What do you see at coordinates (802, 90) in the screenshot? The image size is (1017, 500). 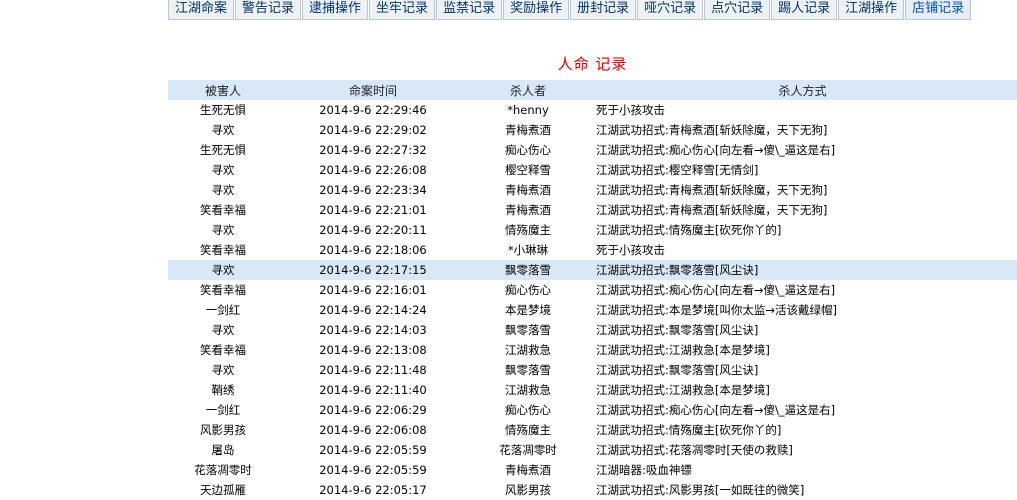 I see `header-method: 杀人方式` at bounding box center [802, 90].